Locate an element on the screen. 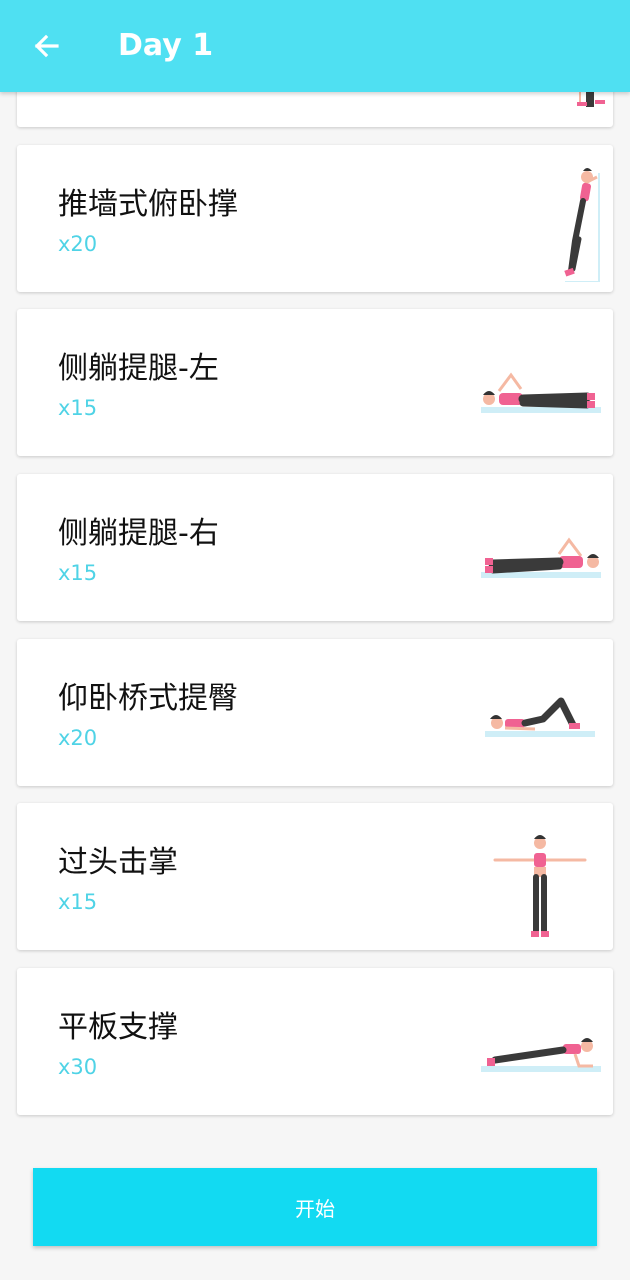  exercise-card: 平板支撑 x30 is located at coordinates (315, 1041).